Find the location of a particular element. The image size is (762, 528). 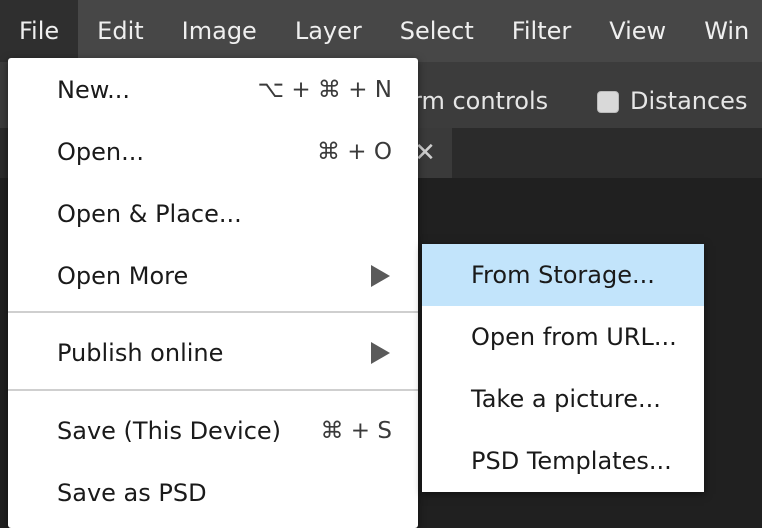

distances-checkbox is located at coordinates (608, 102).